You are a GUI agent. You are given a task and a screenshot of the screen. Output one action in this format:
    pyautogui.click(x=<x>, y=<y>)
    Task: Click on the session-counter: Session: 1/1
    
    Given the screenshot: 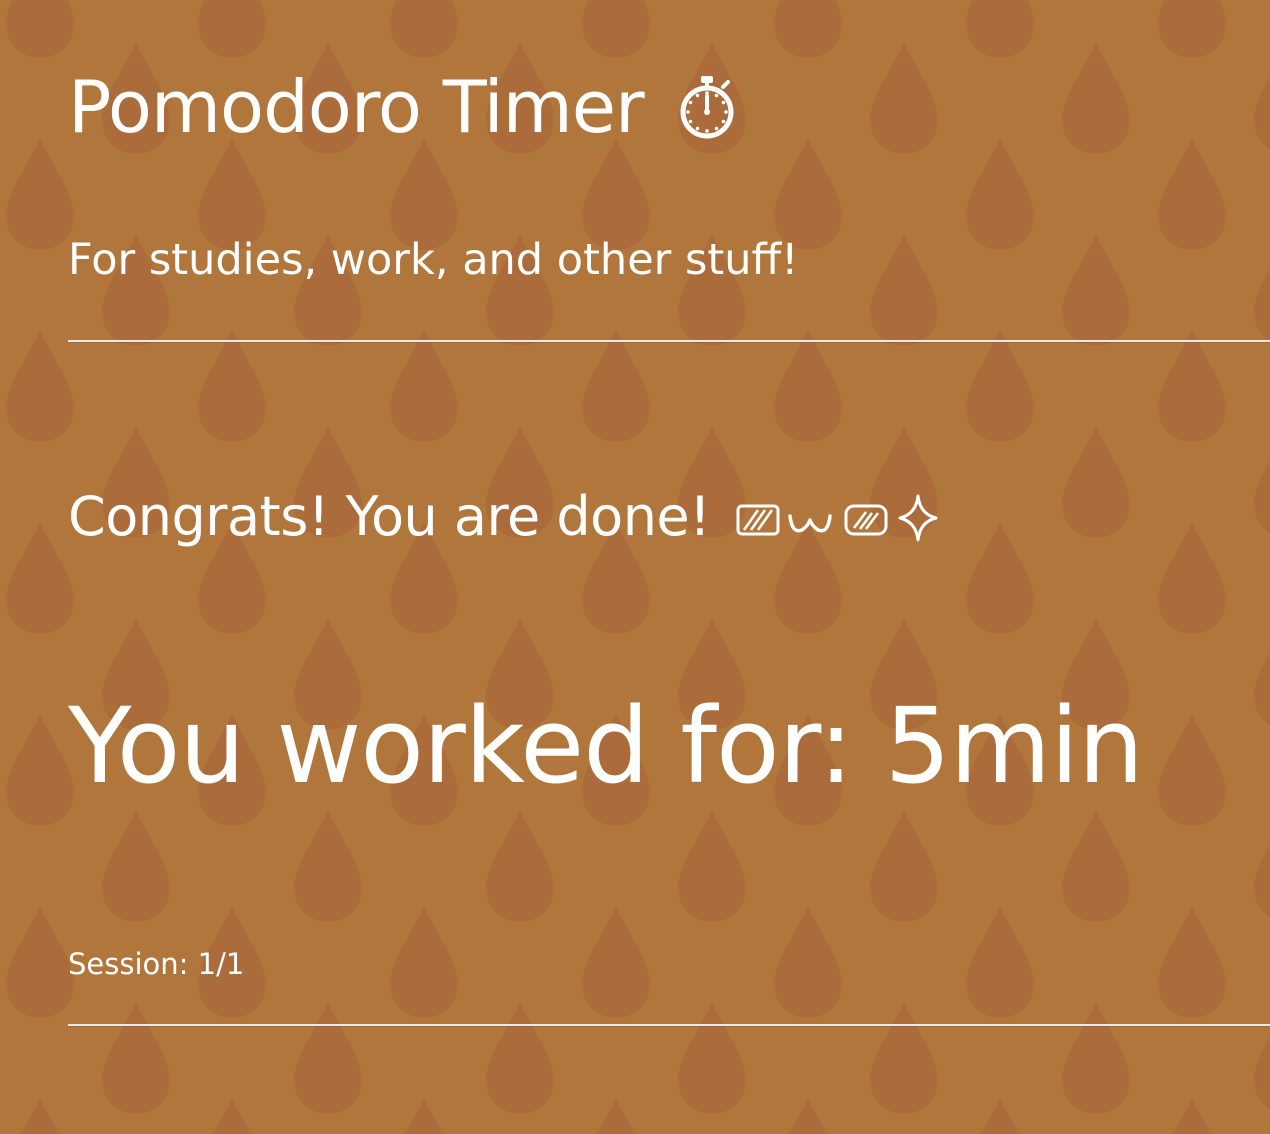 What is the action you would take?
    pyautogui.click(x=156, y=964)
    